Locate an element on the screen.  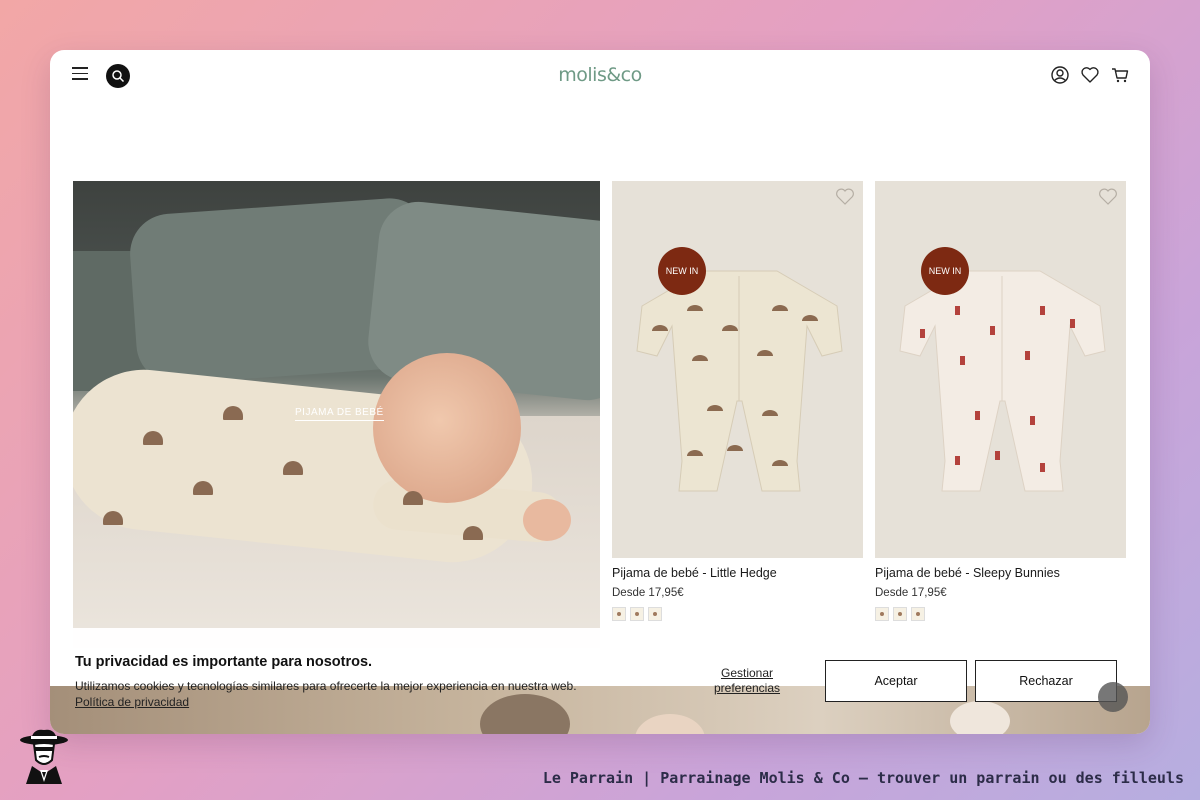
privacy-policy-link: Política de privacidad is located at coordinates (132, 702).